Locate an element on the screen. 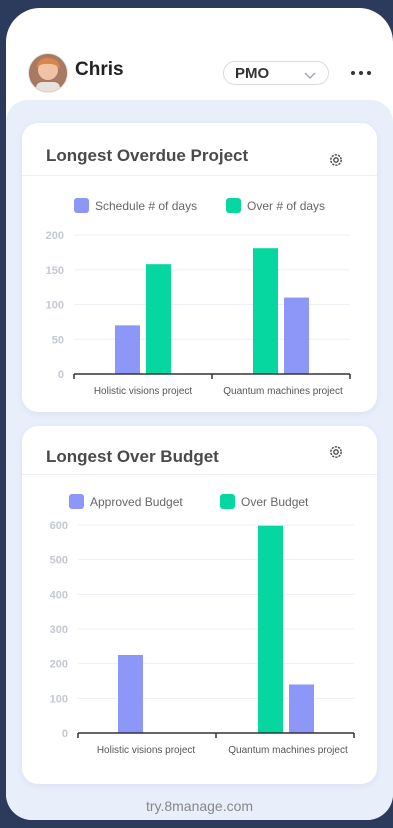 This screenshot has width=393, height=828. role-dropdown: PMO is located at coordinates (276, 73).